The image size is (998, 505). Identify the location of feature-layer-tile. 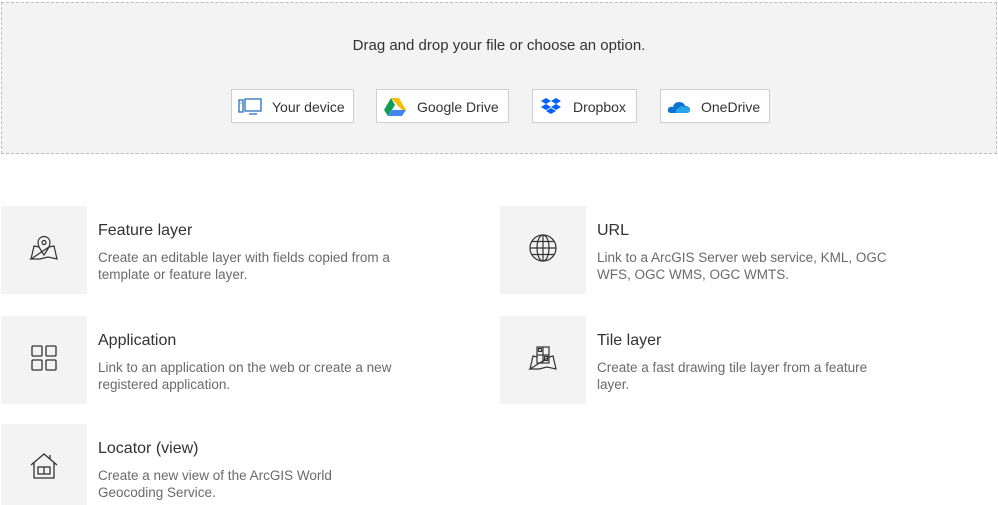
(44, 250).